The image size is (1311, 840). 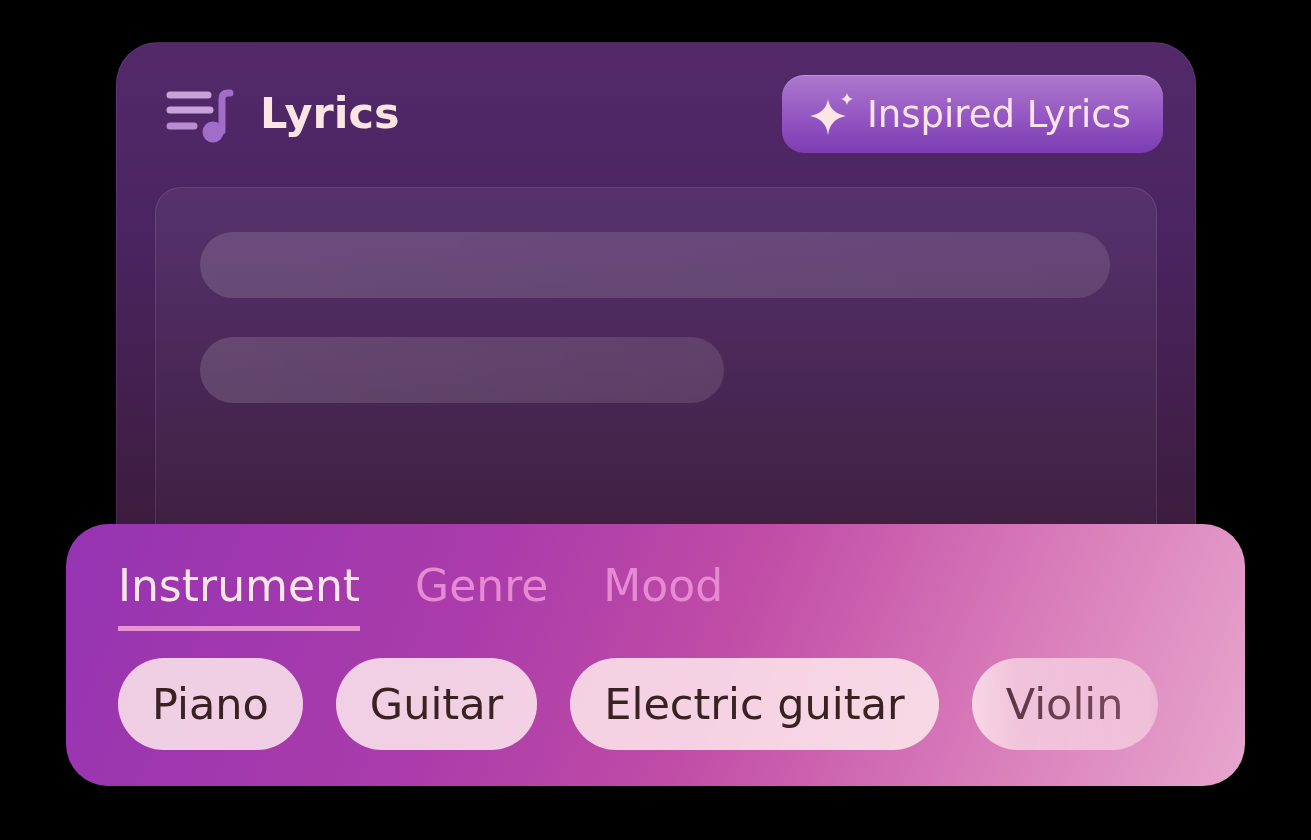 I want to click on inspired-lyrics-button: Inspired Lyrics, so click(x=972, y=114).